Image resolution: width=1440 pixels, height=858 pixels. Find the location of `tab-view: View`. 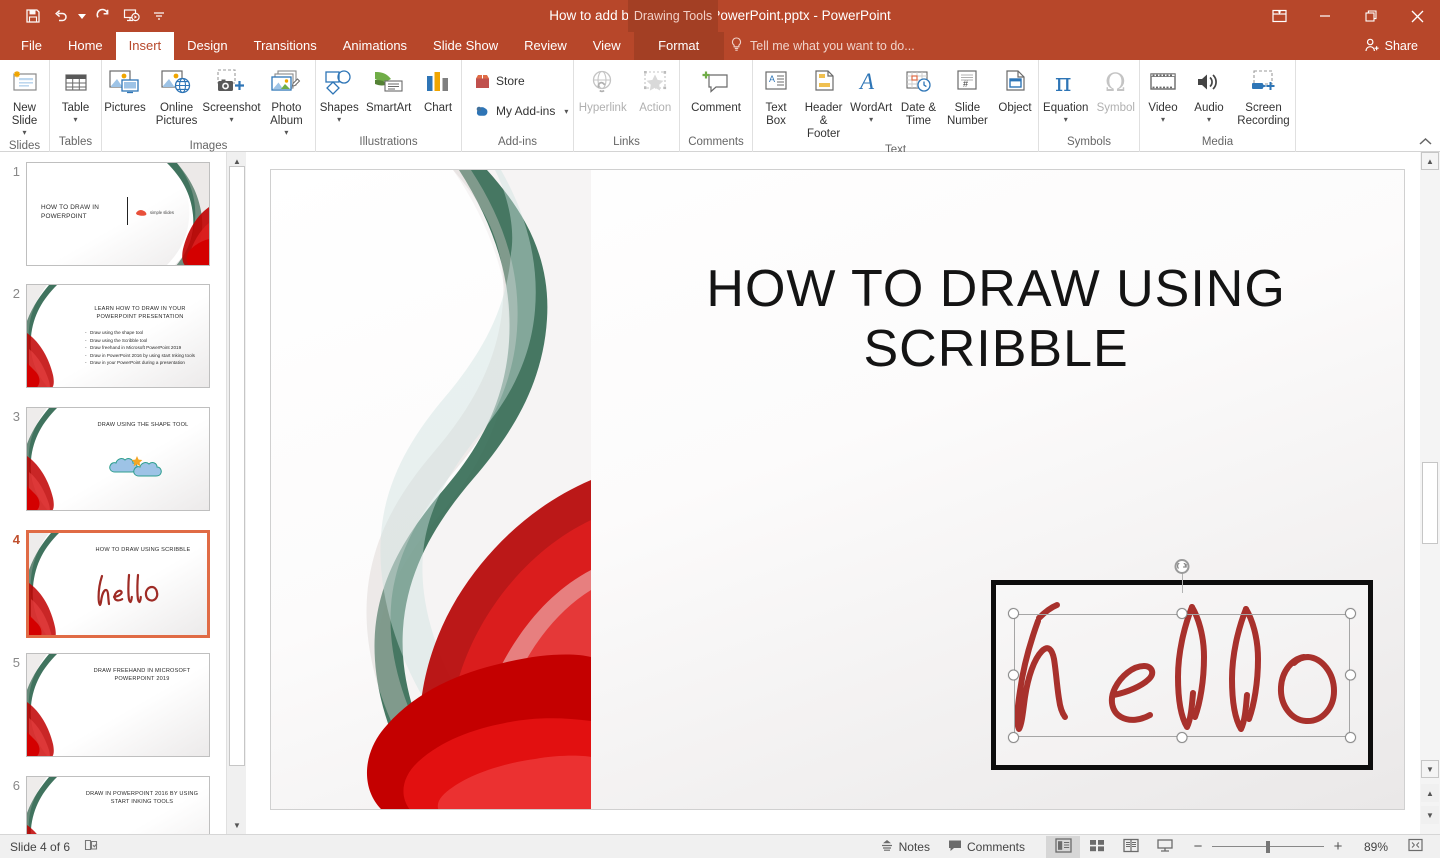

tab-view: View is located at coordinates (607, 46).